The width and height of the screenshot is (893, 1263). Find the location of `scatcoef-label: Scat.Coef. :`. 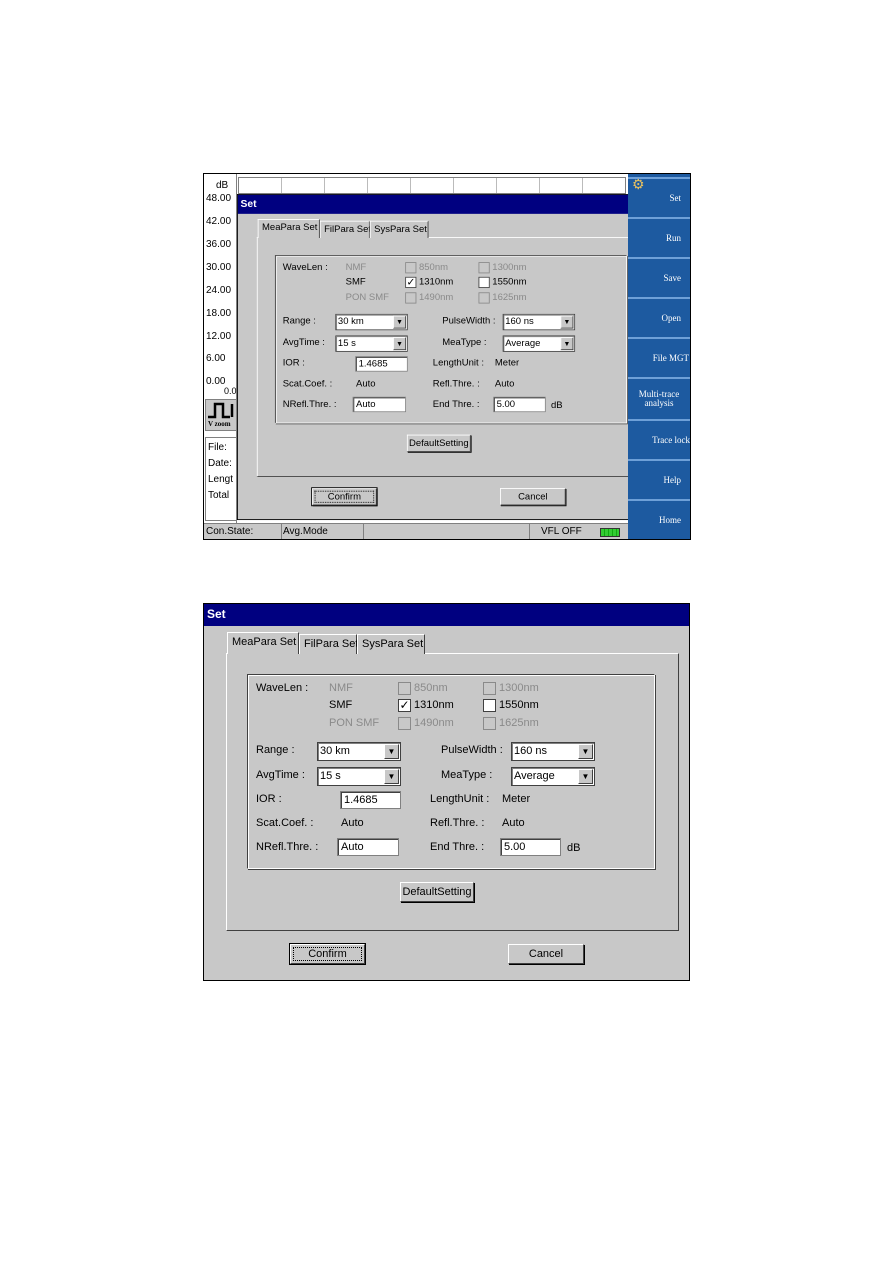

scatcoef-label: Scat.Coef. : is located at coordinates (307, 383).